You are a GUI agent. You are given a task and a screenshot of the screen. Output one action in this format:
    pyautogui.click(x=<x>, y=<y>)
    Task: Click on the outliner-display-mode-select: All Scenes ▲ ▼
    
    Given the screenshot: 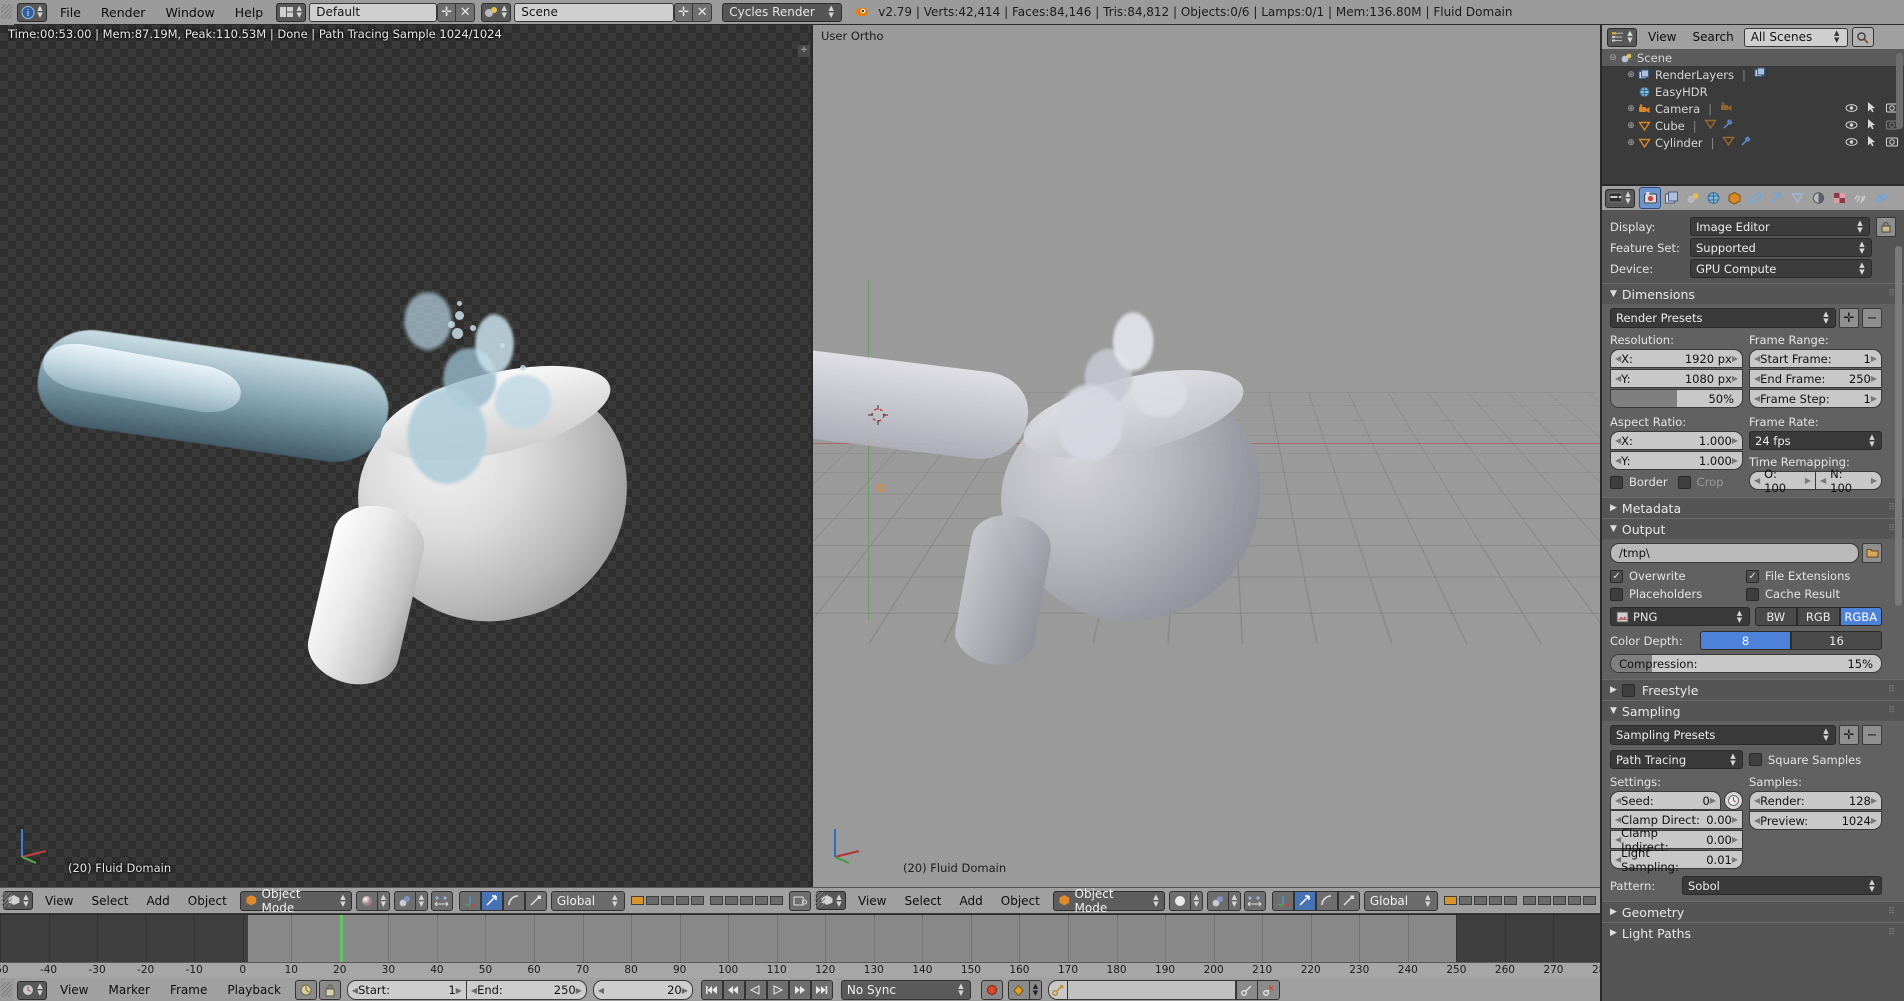 What is the action you would take?
    pyautogui.click(x=1795, y=37)
    